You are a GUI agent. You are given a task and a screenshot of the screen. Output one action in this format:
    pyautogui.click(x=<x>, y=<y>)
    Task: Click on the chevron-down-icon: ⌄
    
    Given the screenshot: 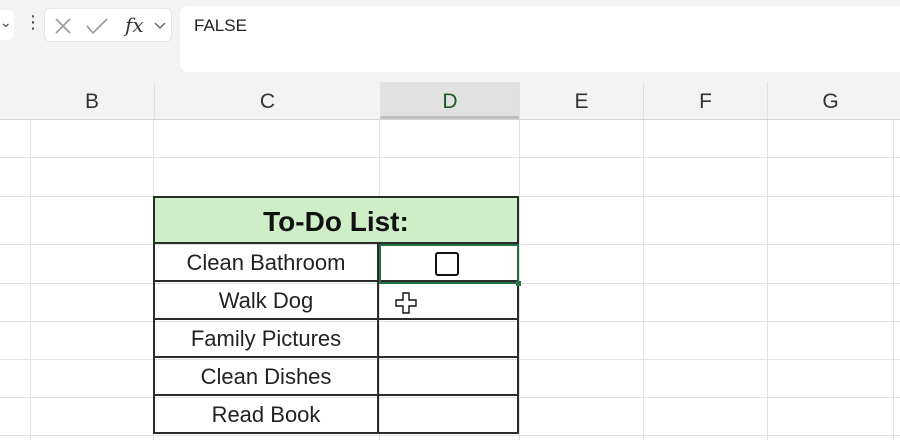 What is the action you would take?
    pyautogui.click(x=6, y=22)
    